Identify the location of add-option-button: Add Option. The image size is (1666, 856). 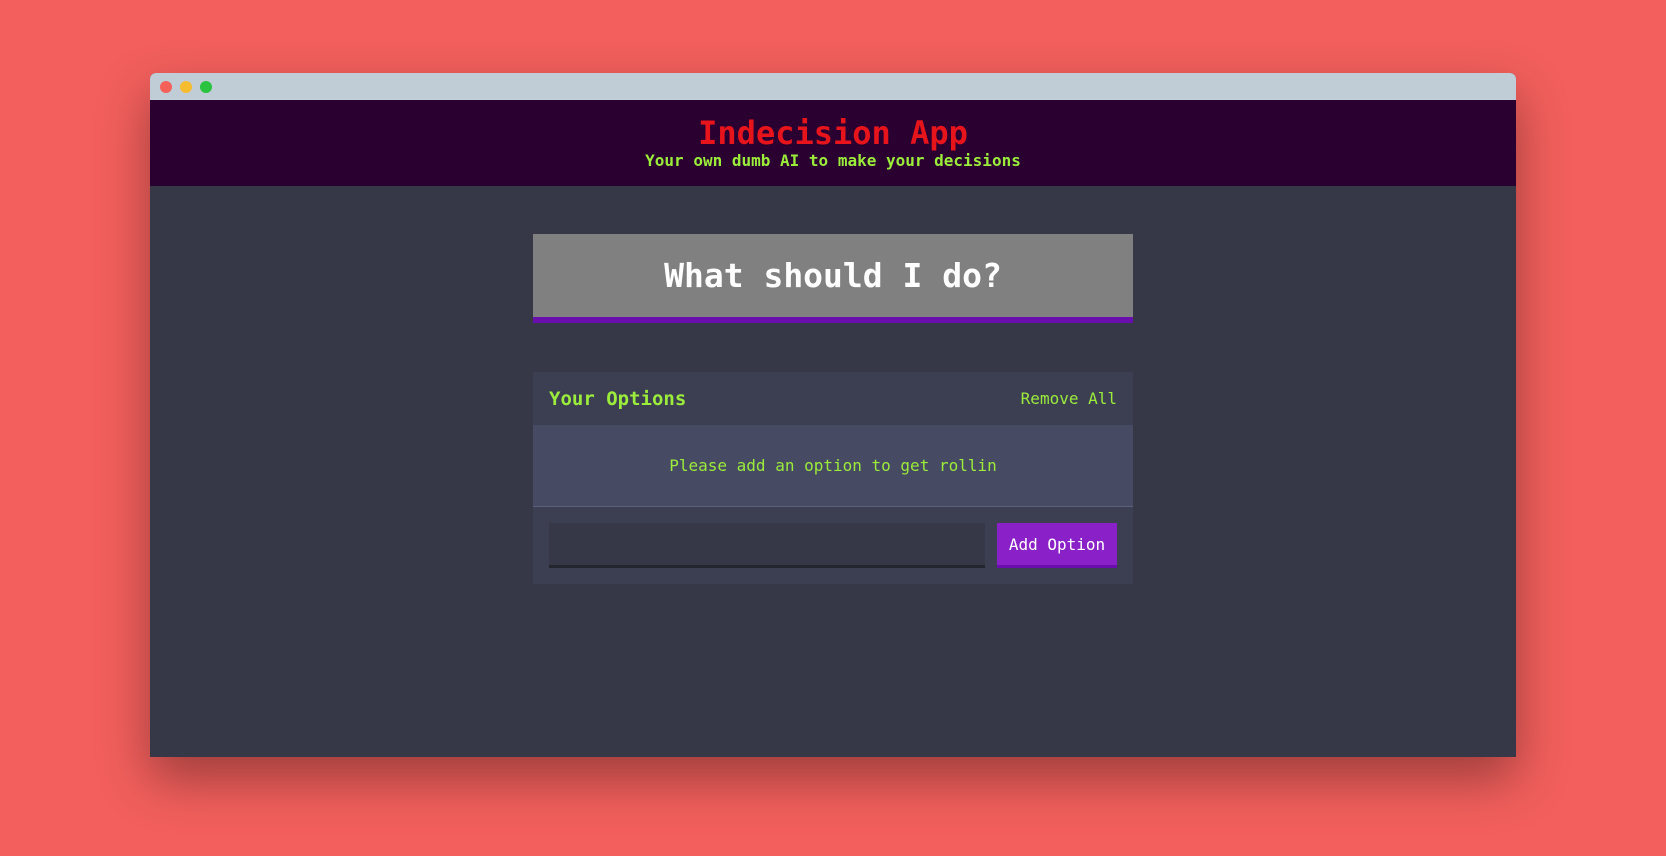
(1057, 545).